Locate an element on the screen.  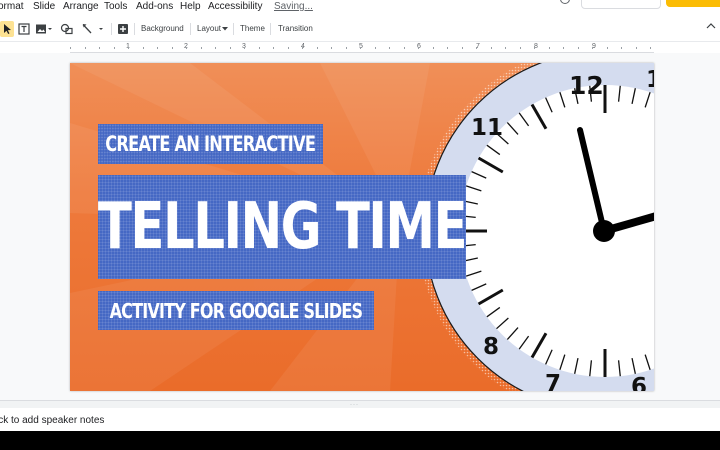
menu-addons: Add-ons is located at coordinates (154, 6).